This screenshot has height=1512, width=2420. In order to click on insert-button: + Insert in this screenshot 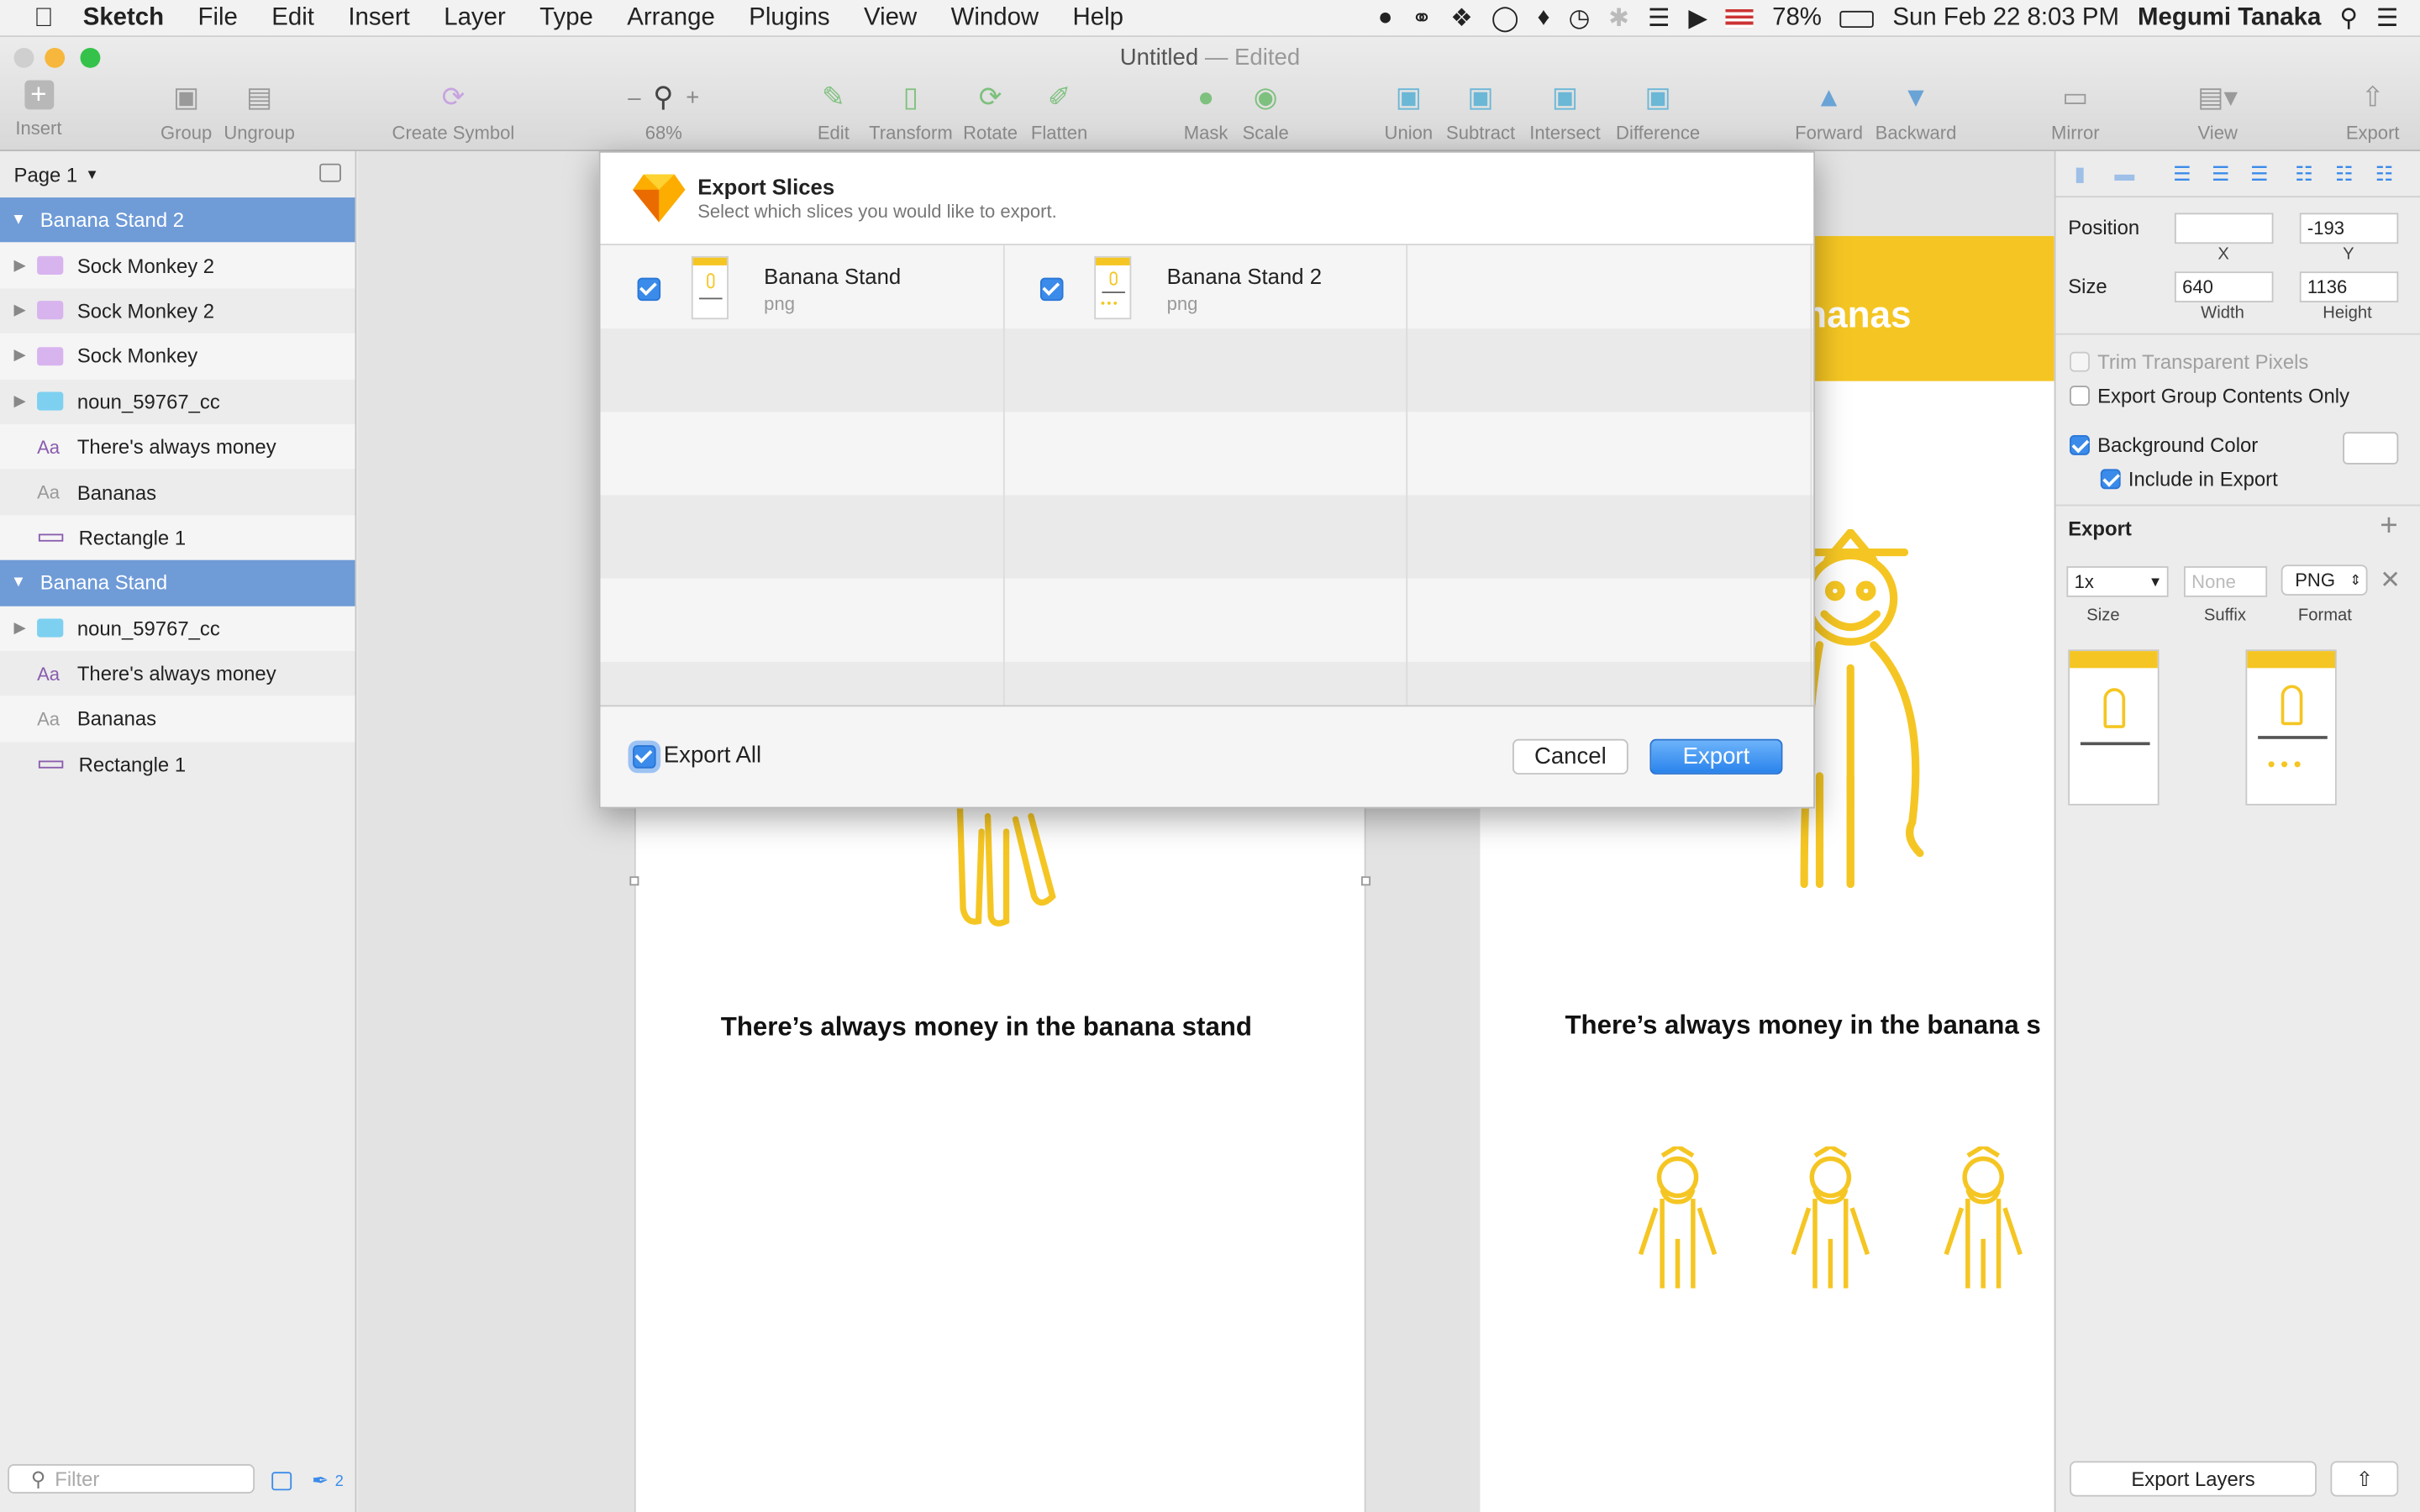, I will do `click(38, 109)`.